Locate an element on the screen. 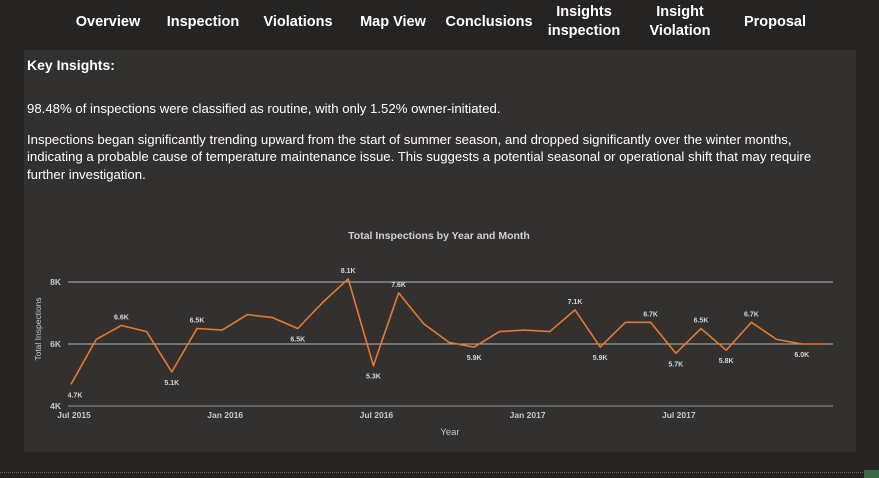  page-indicator is located at coordinates (871, 474).